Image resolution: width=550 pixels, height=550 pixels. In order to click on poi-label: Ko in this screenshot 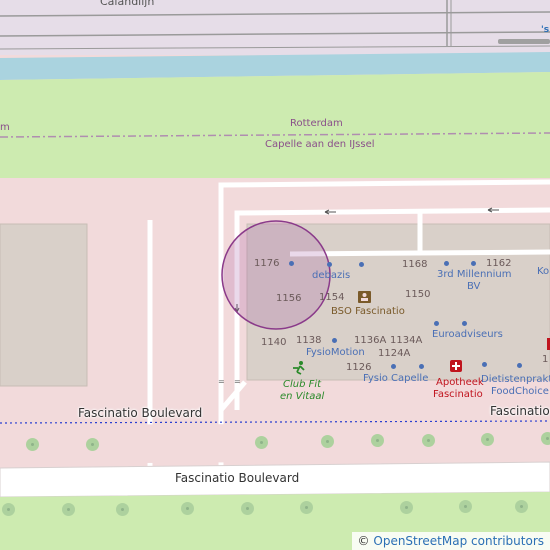, I will do `click(543, 271)`.